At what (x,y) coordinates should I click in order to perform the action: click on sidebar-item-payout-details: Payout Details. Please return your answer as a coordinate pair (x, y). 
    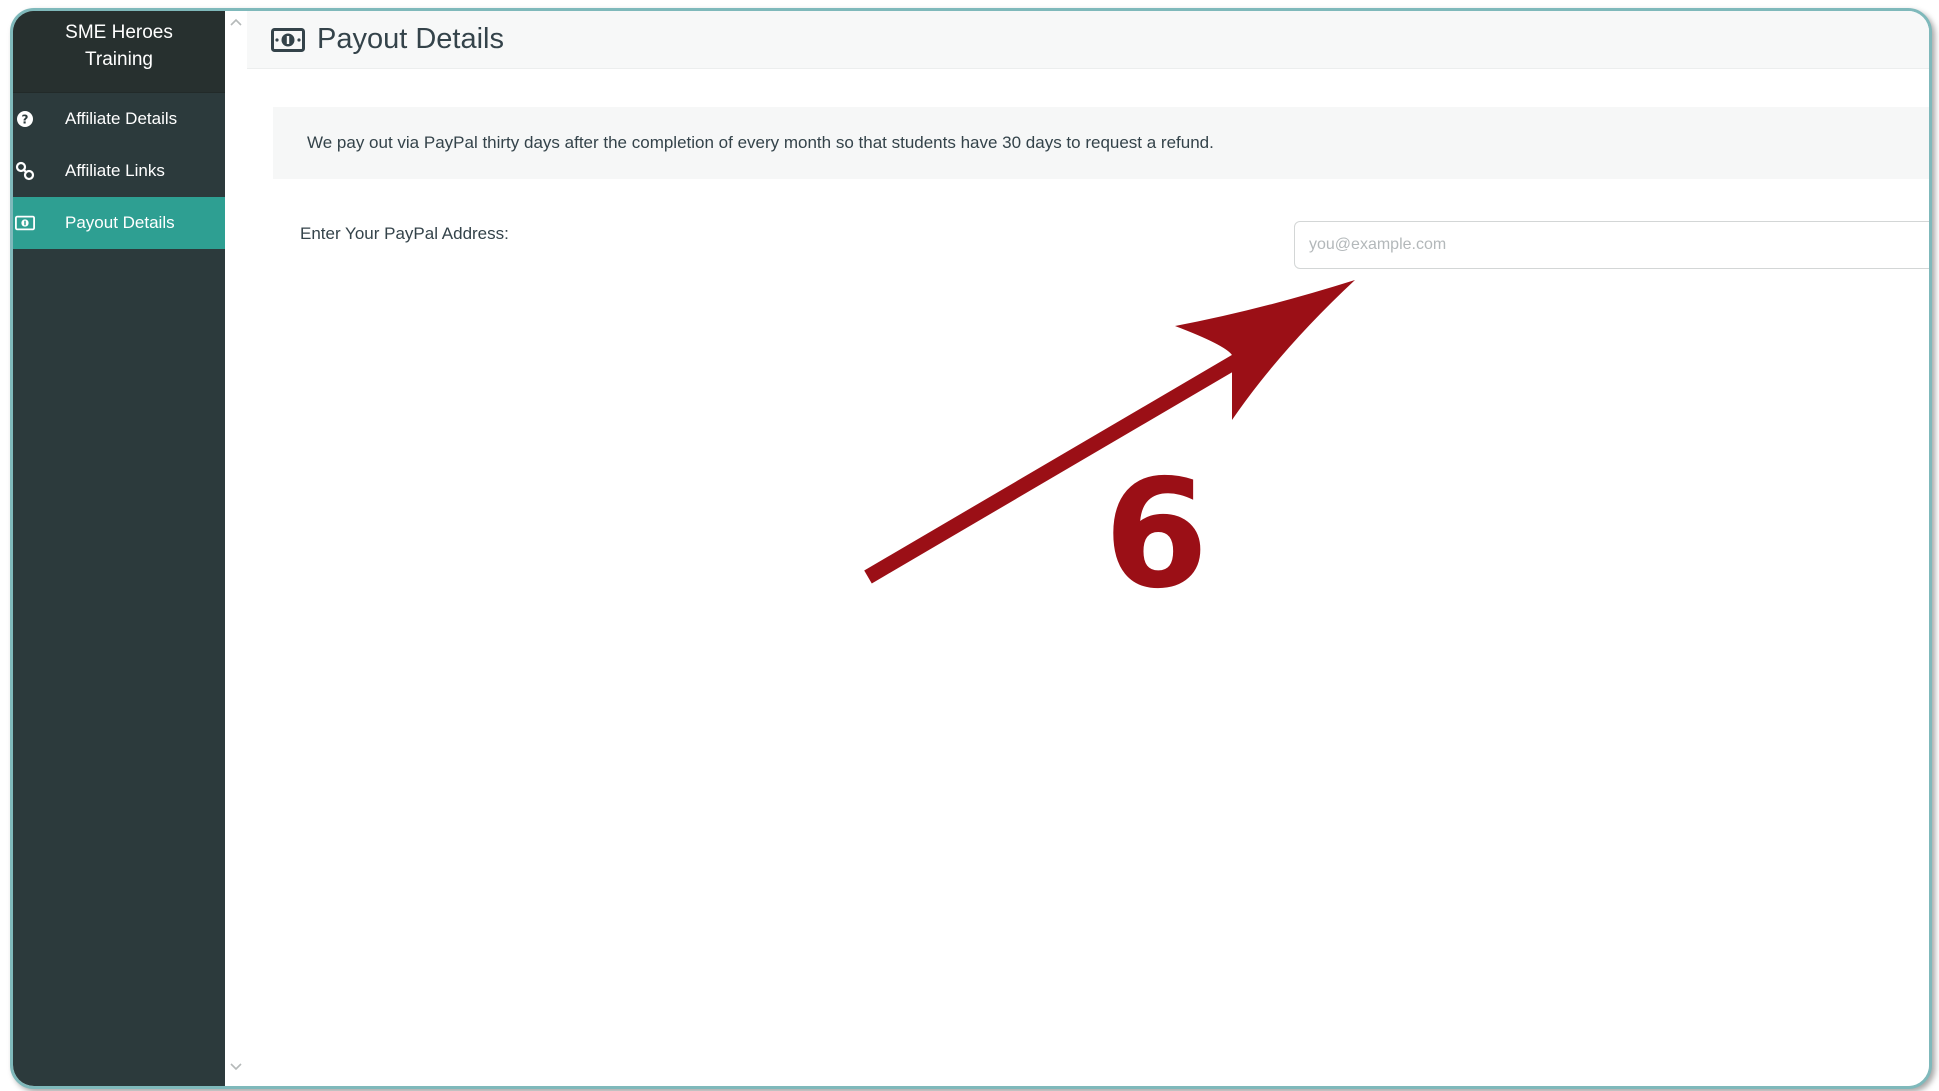
    Looking at the image, I should click on (119, 223).